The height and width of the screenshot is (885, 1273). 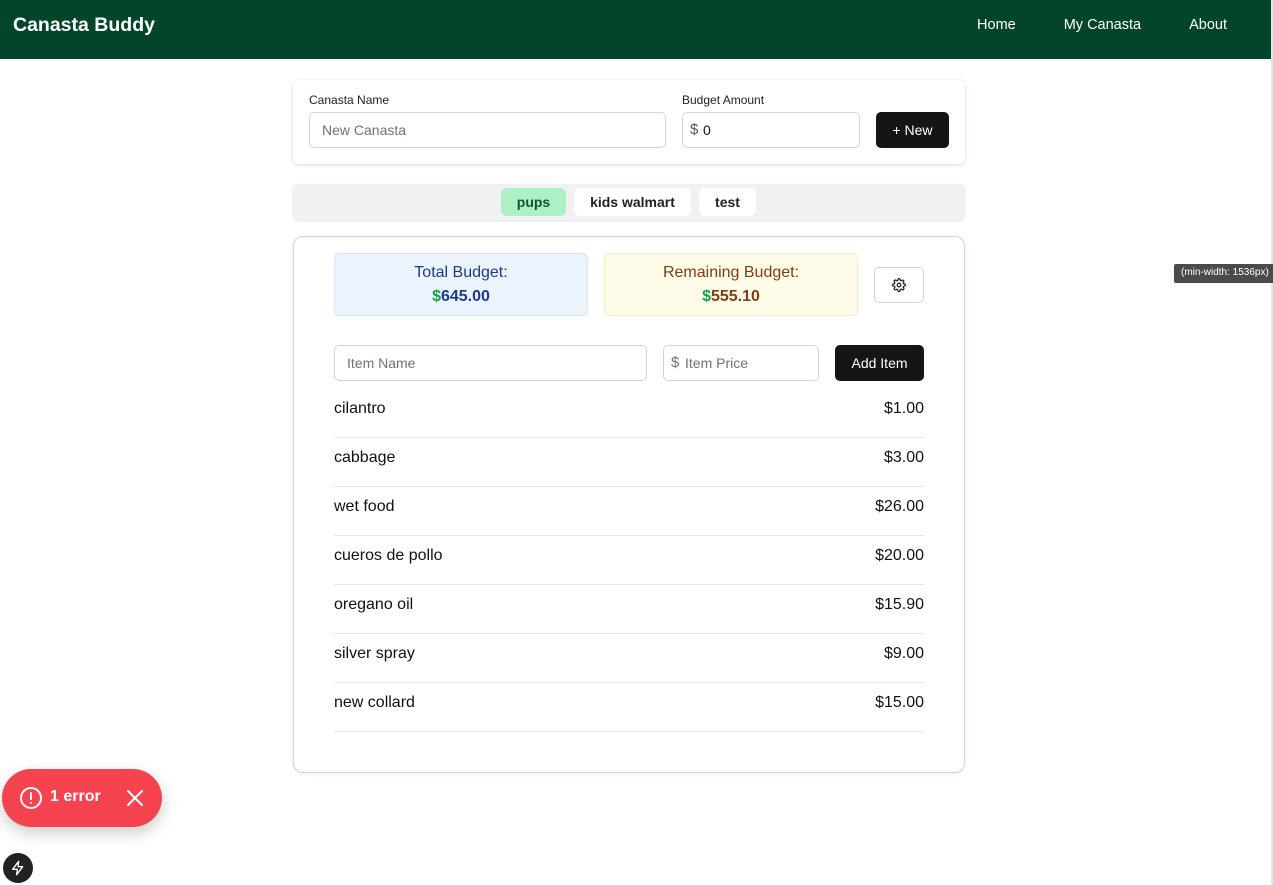 I want to click on item-name: wet food, so click(x=364, y=506).